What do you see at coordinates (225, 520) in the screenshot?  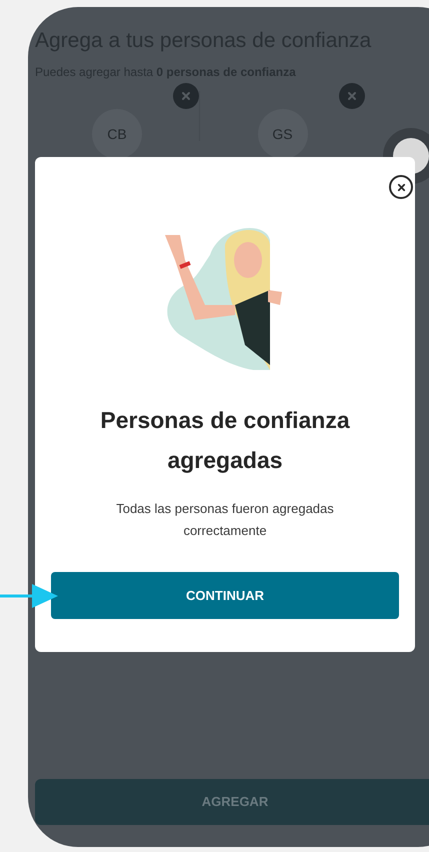 I see `dialog-message: Todas las personas fueron agregadas correctamente` at bounding box center [225, 520].